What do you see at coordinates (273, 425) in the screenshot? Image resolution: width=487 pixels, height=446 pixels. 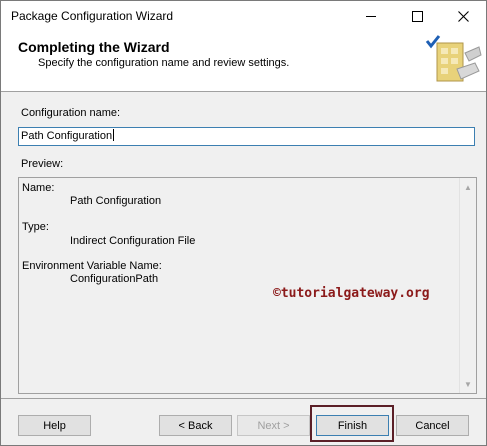 I see `next-button: Next >` at bounding box center [273, 425].